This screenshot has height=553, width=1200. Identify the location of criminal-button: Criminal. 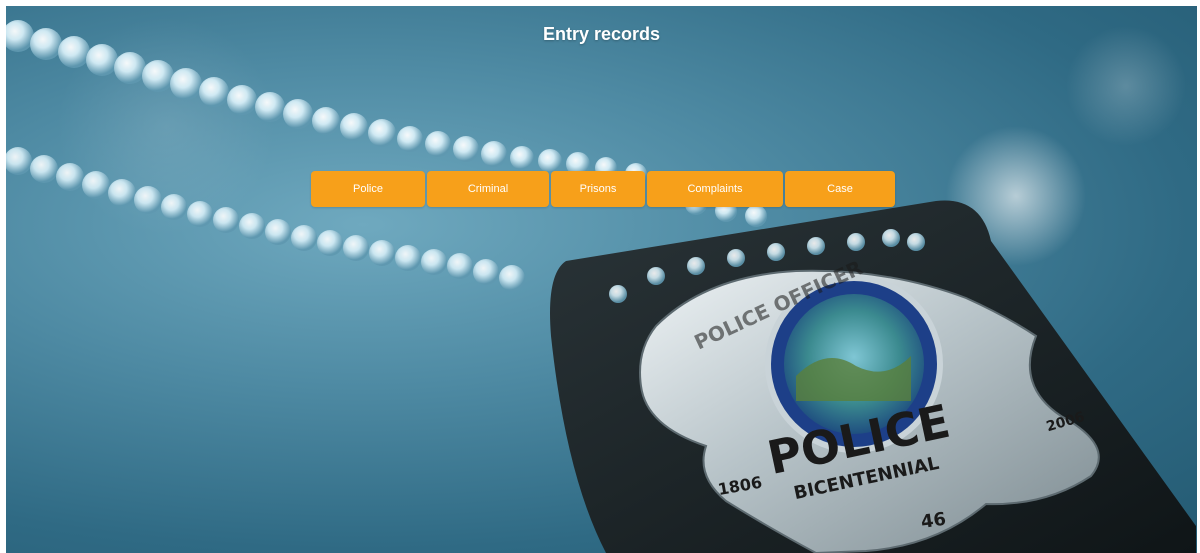
(488, 189).